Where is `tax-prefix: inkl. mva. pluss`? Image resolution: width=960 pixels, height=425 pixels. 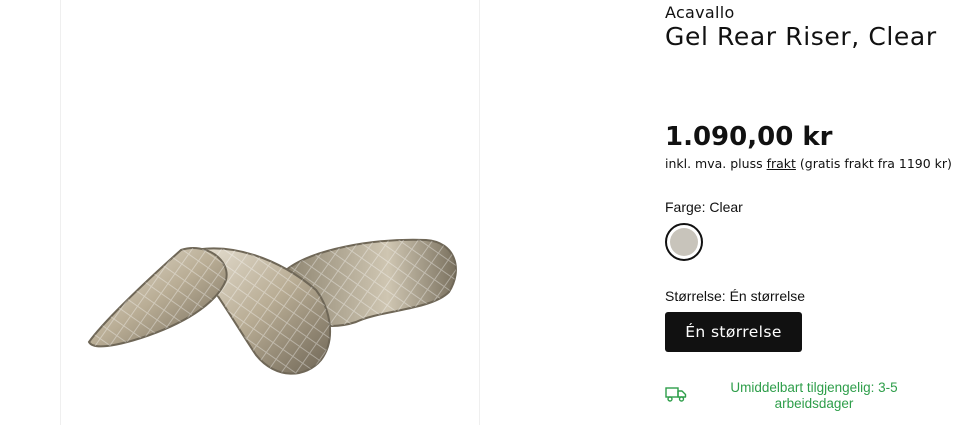
tax-prefix: inkl. mva. pluss is located at coordinates (714, 163).